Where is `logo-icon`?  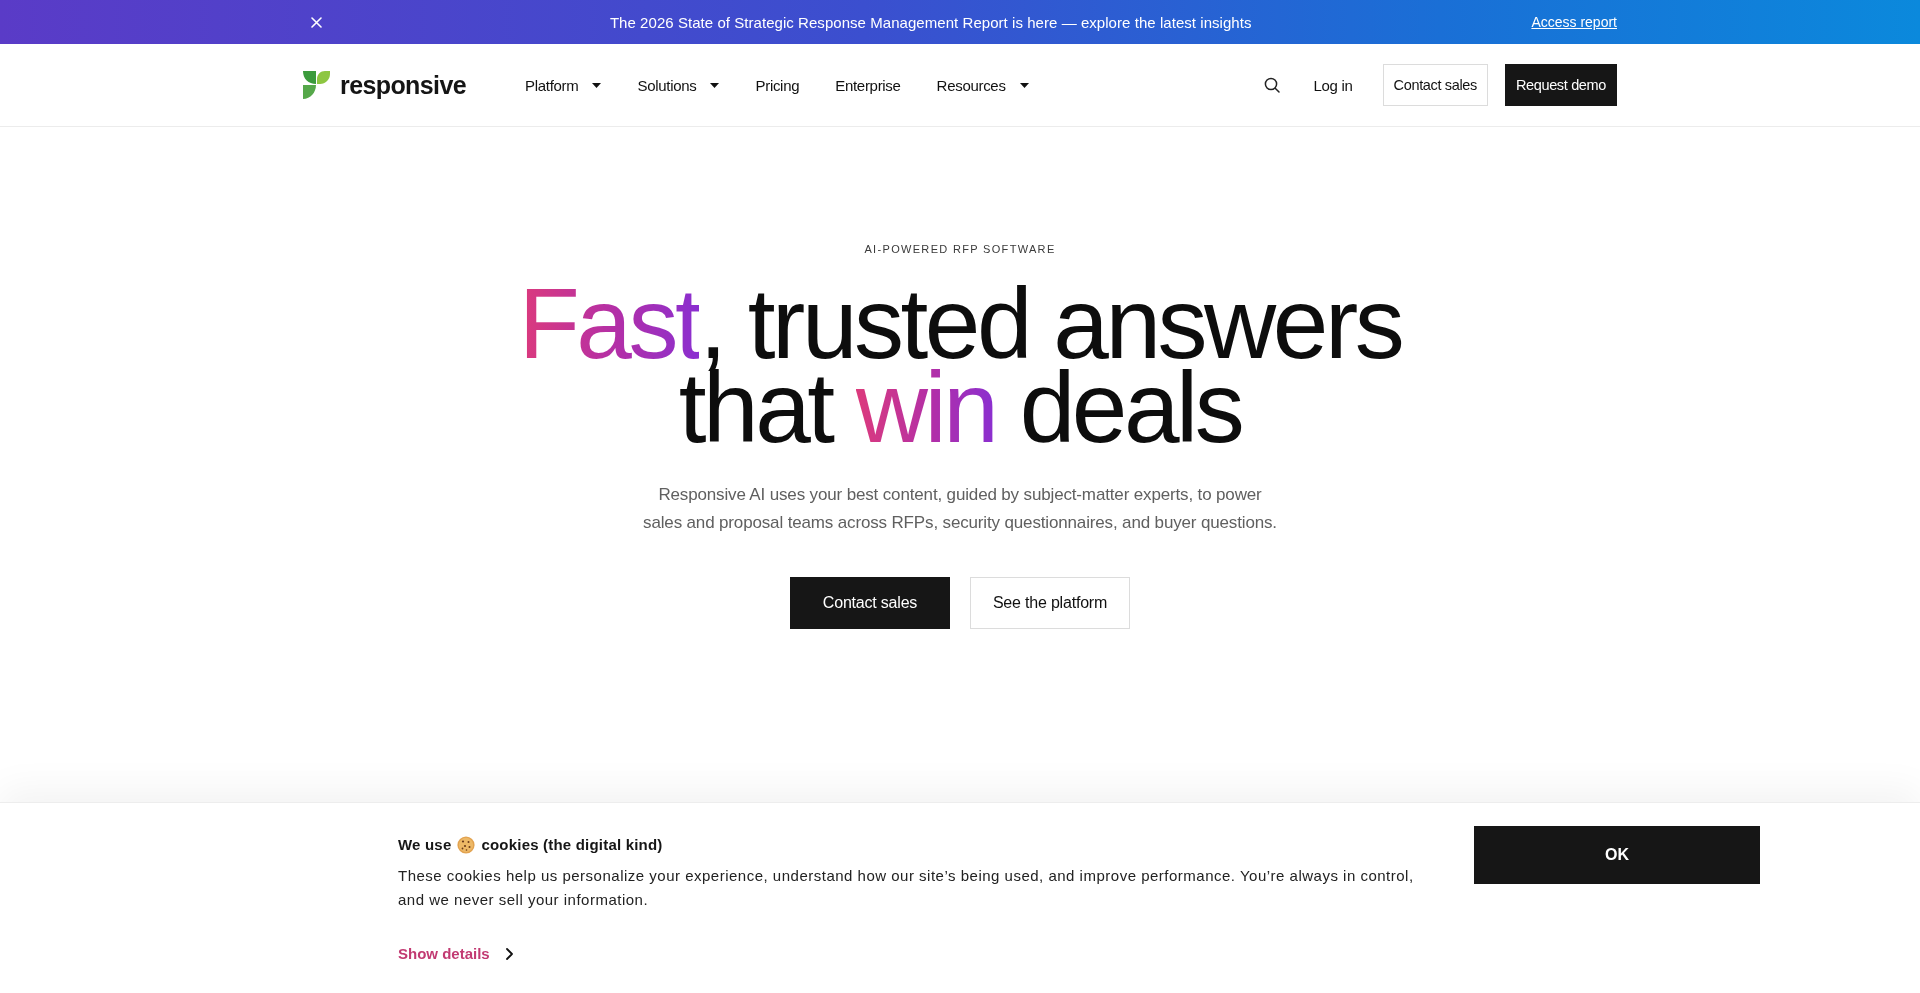
logo-icon is located at coordinates (316, 85).